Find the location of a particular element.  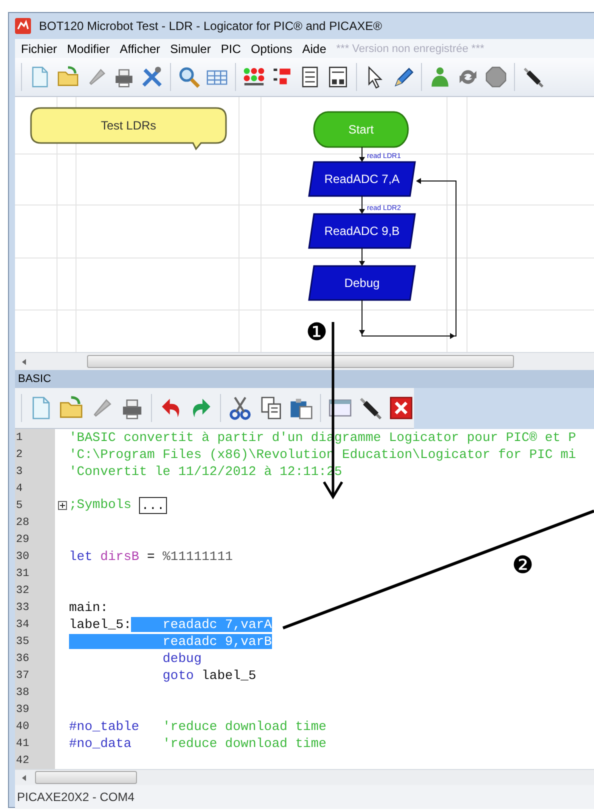

line-number: 32 is located at coordinates (22, 590).